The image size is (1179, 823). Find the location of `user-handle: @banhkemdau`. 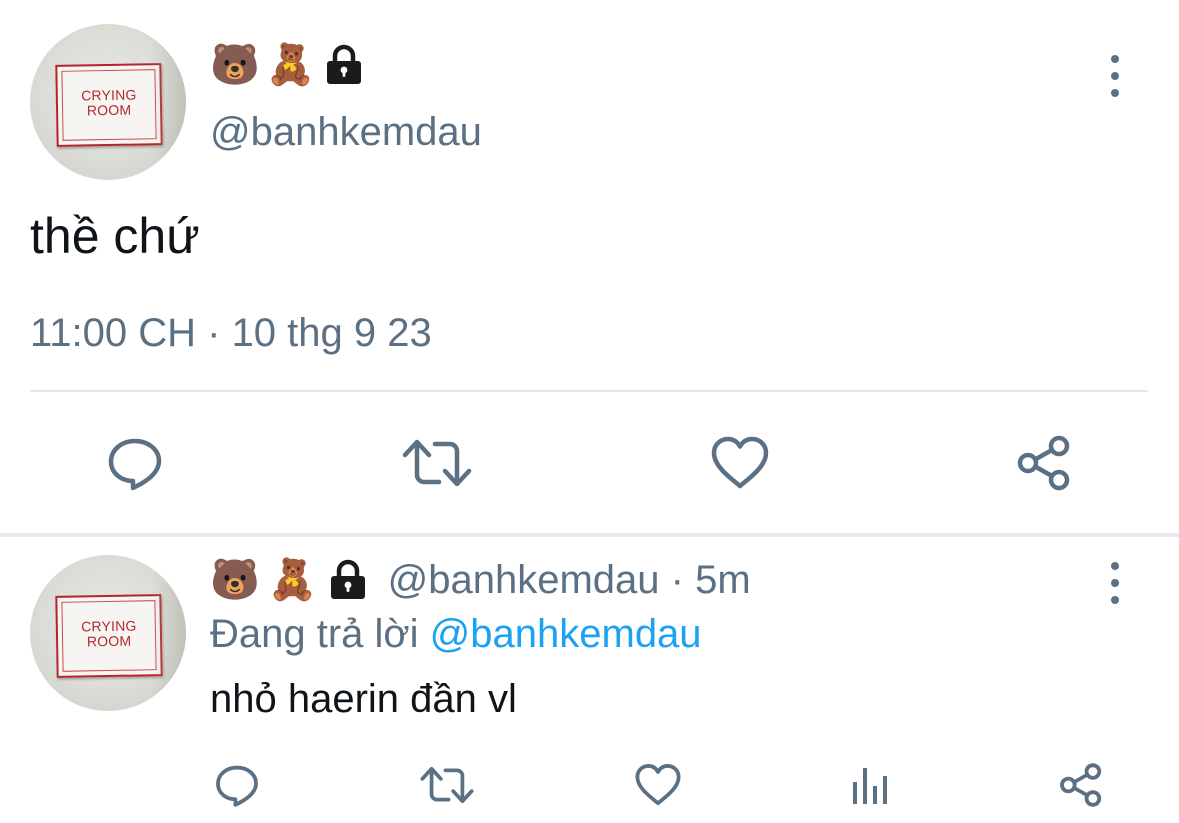

user-handle: @banhkemdau is located at coordinates (346, 132).